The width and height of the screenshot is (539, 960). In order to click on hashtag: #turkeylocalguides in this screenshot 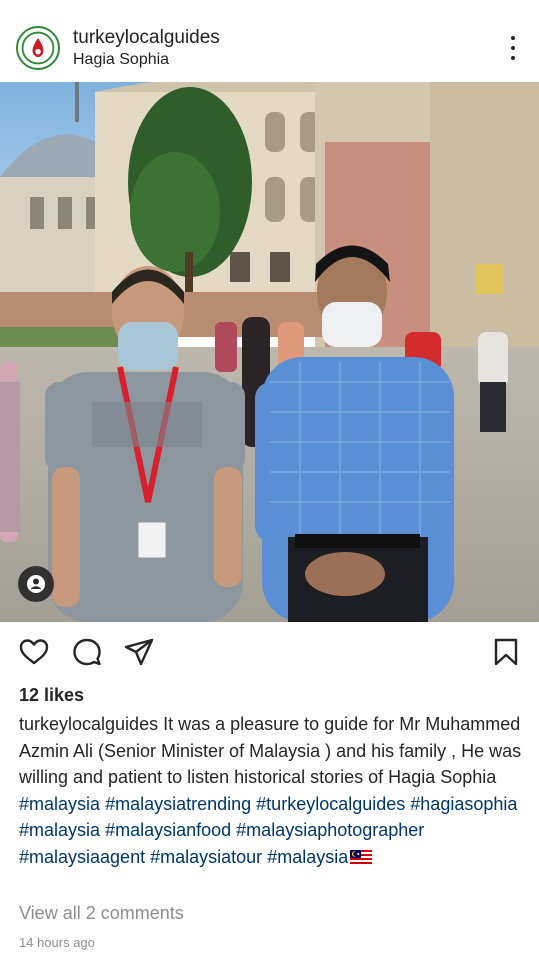, I will do `click(330, 804)`.